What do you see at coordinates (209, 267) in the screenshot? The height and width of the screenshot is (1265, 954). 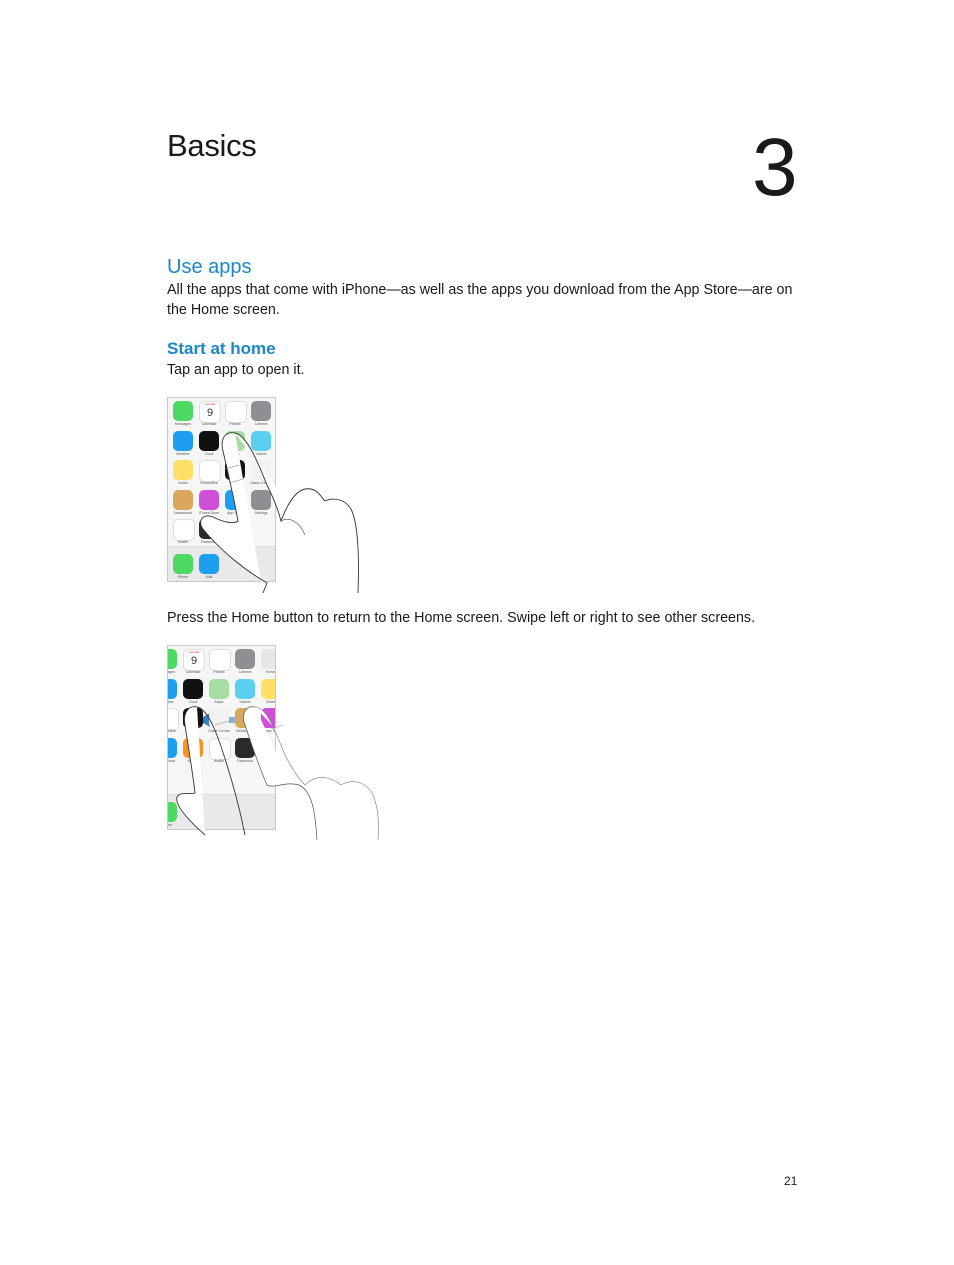 I see `section-heading-use-apps: Use apps` at bounding box center [209, 267].